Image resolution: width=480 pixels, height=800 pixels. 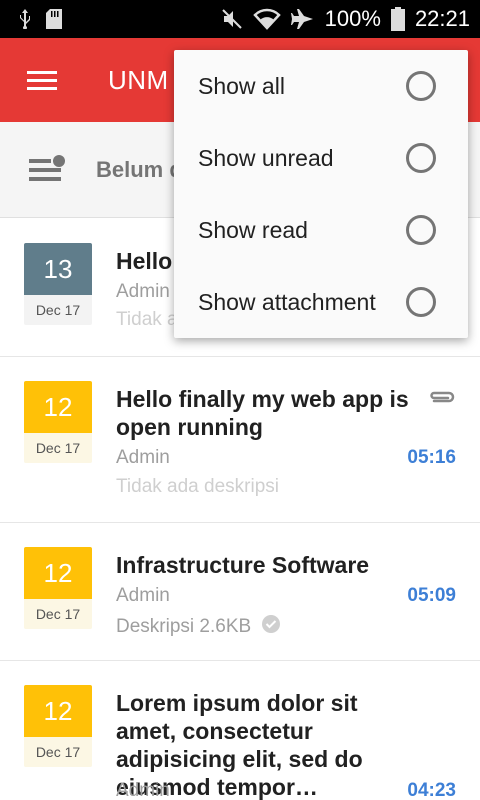 What do you see at coordinates (431, 790) in the screenshot?
I see `message-time: 04:23` at bounding box center [431, 790].